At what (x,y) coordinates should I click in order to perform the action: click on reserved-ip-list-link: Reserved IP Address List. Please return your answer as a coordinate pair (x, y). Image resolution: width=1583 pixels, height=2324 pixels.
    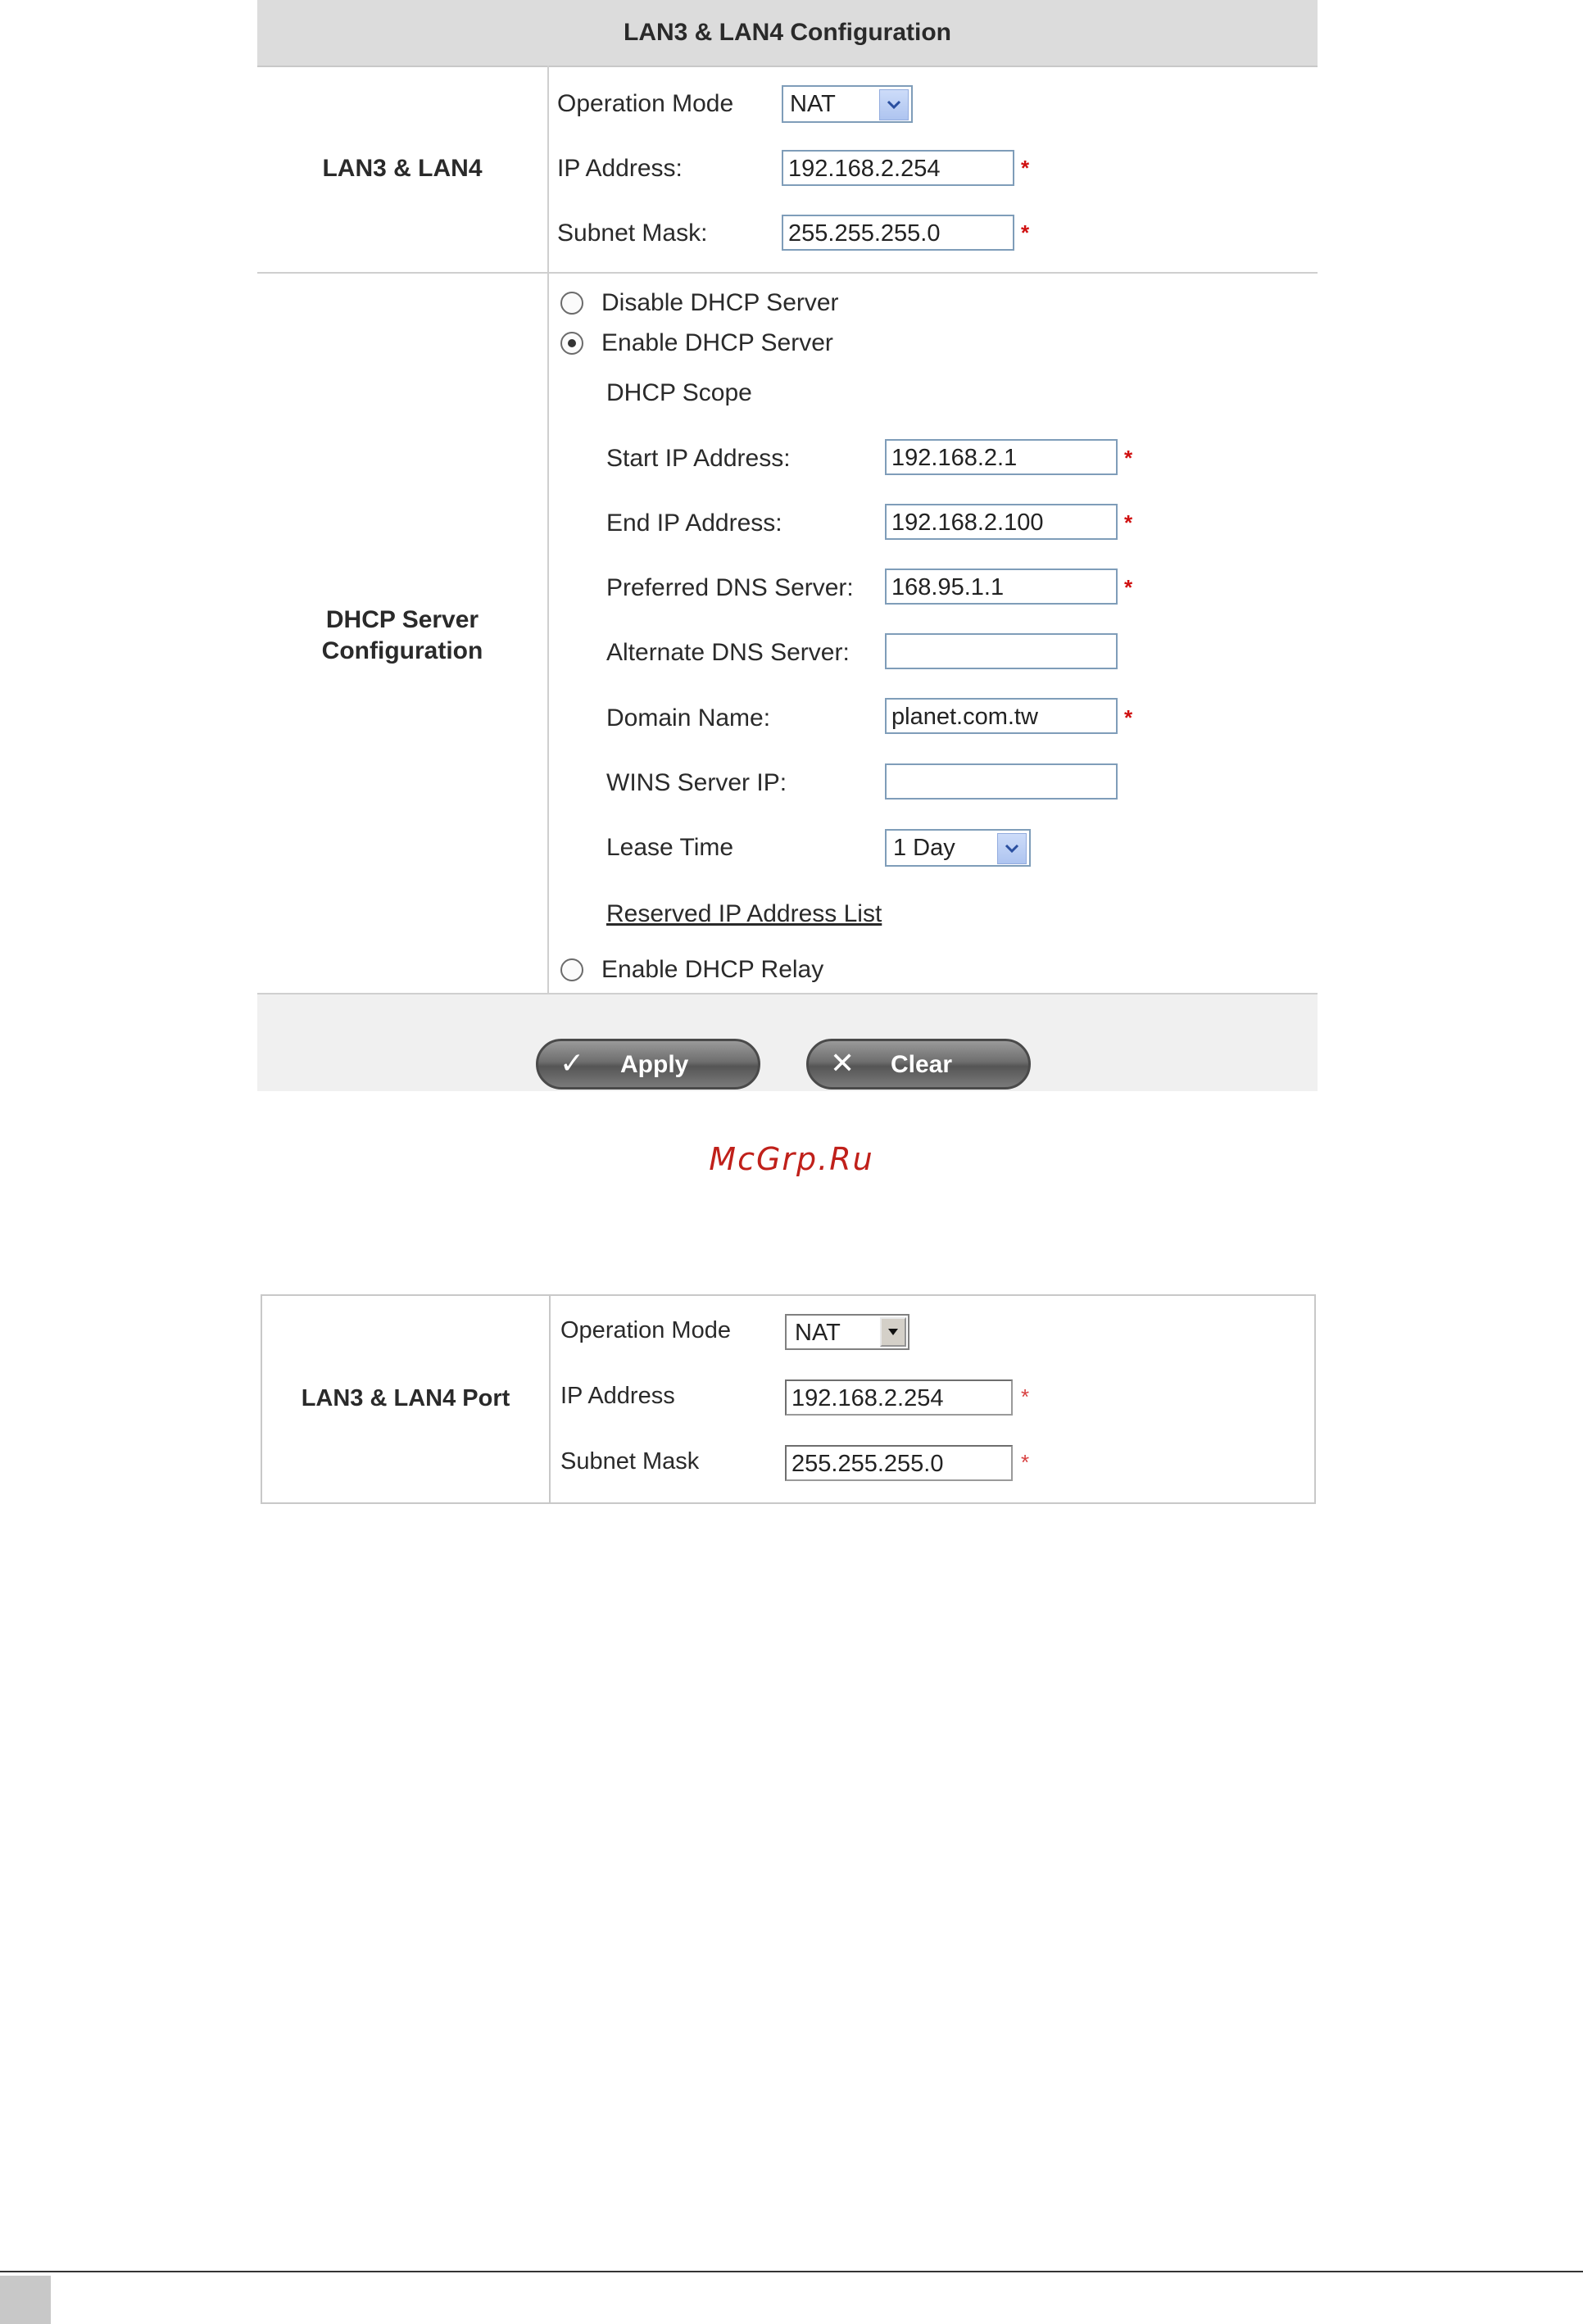
    Looking at the image, I should click on (744, 914).